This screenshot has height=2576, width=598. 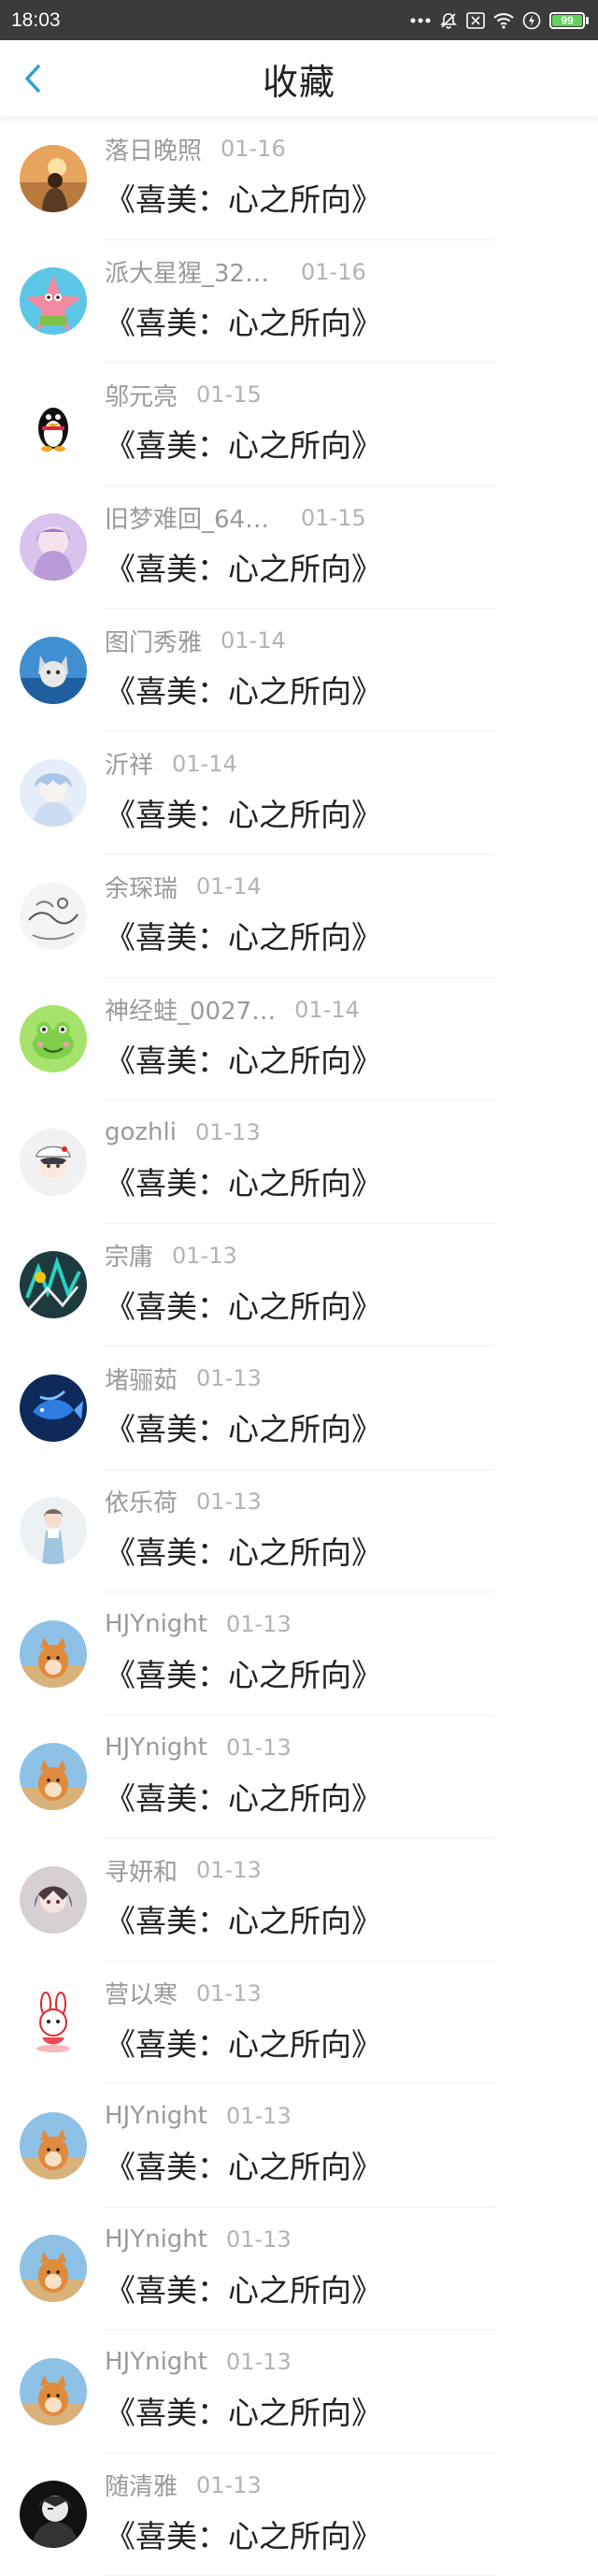 What do you see at coordinates (53, 425) in the screenshot?
I see `avatar-penguin` at bounding box center [53, 425].